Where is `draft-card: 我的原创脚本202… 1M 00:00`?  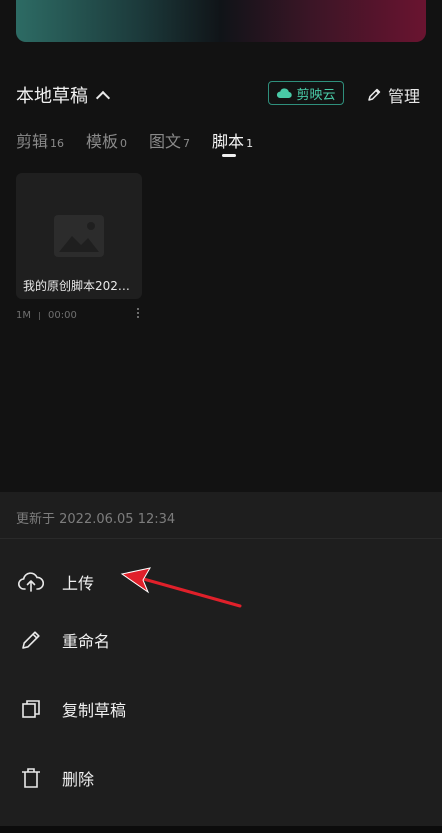 draft-card: 我的原创脚本202… 1M 00:00 is located at coordinates (79, 247).